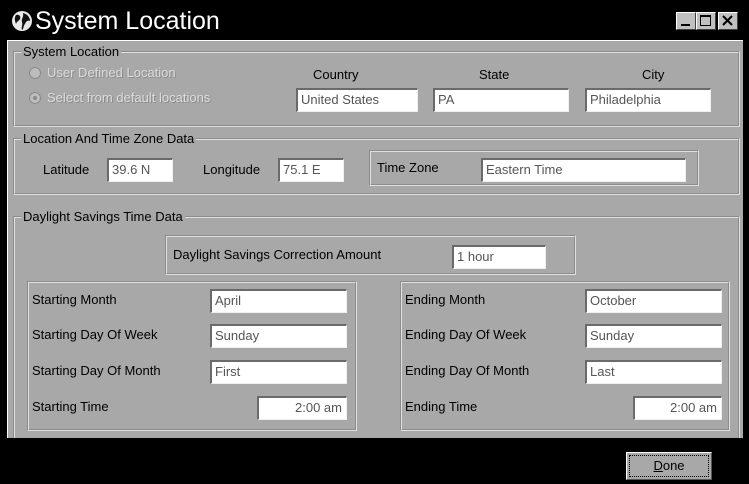 The width and height of the screenshot is (749, 484). Describe the element at coordinates (22, 21) in the screenshot. I see `globe-icon` at that location.